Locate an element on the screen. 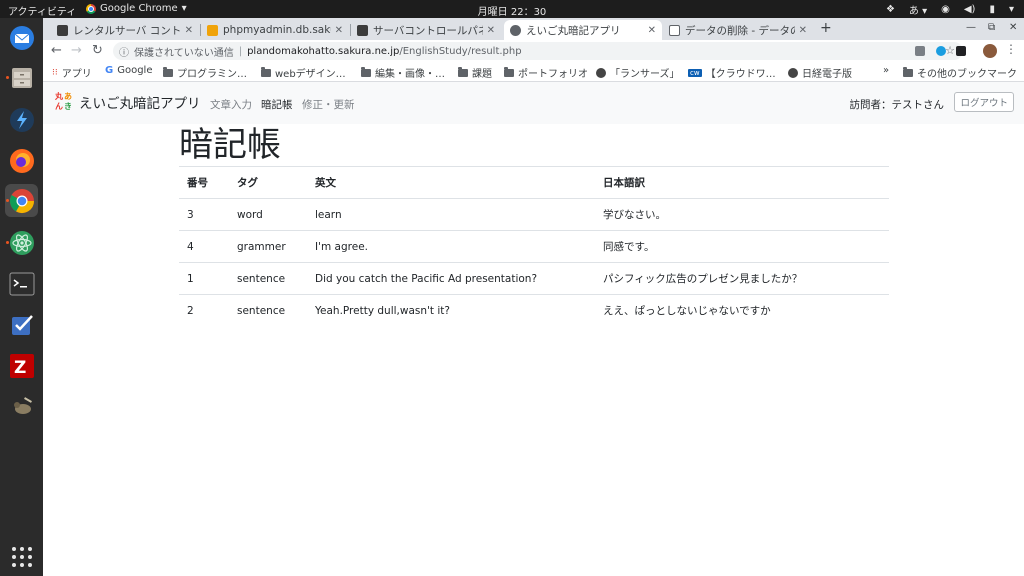 The image size is (1024, 576). dock-gimp is located at coordinates (21, 406).